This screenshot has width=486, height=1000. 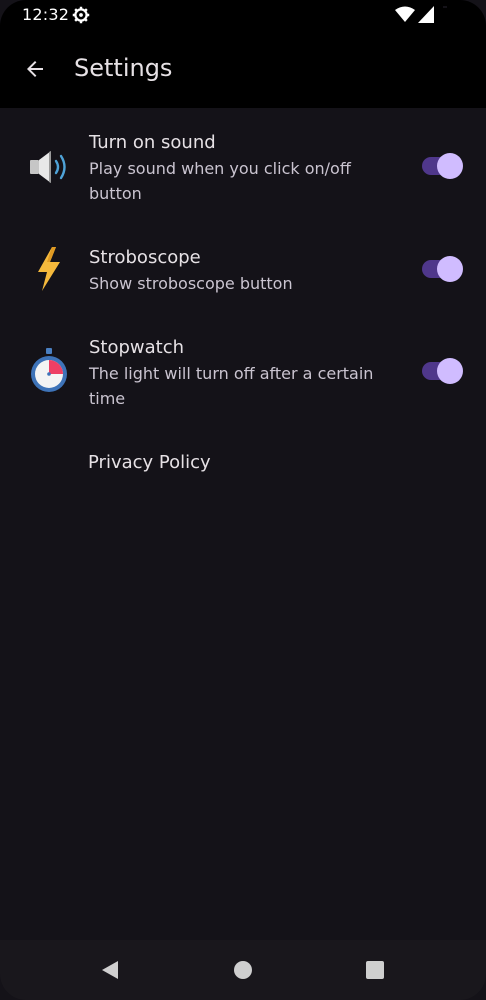 What do you see at coordinates (46, 14) in the screenshot?
I see `status-time: 12:32` at bounding box center [46, 14].